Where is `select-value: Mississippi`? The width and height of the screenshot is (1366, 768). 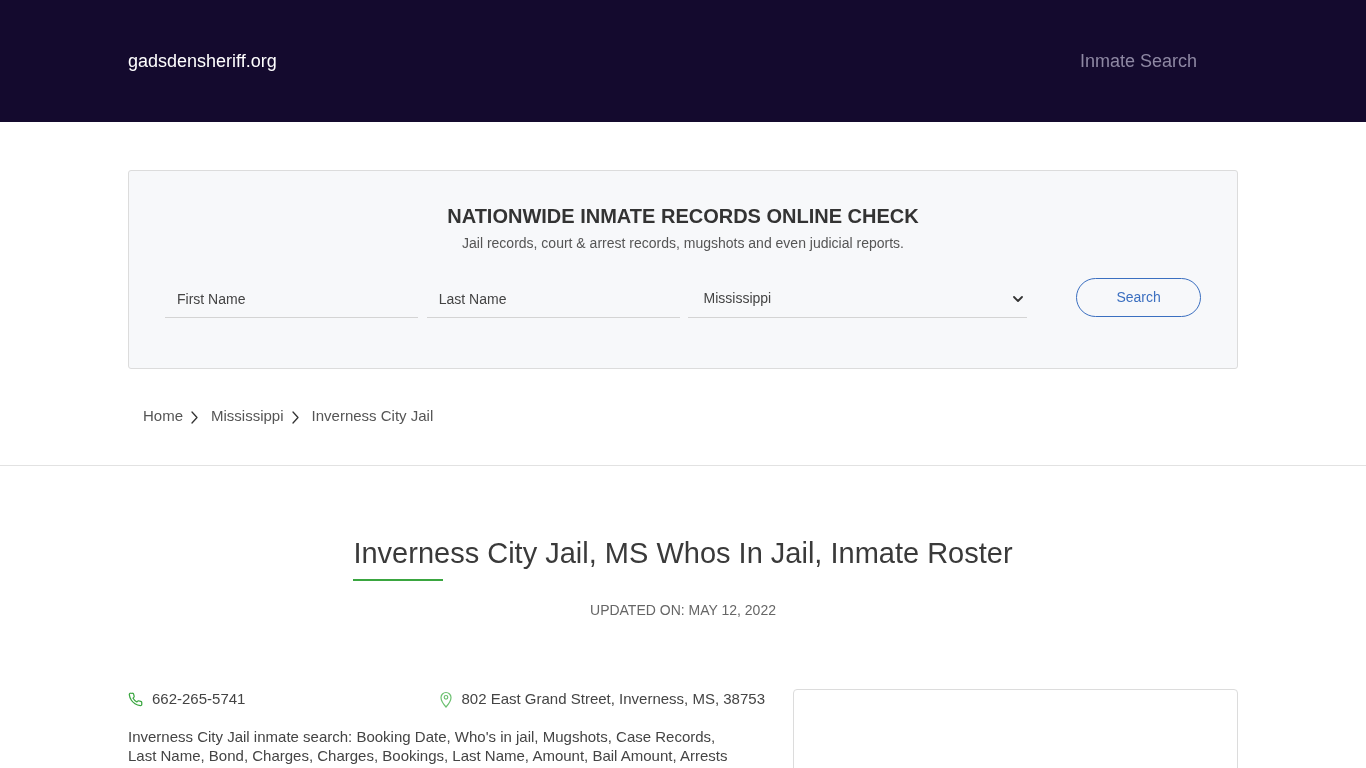 select-value: Mississippi is located at coordinates (737, 298).